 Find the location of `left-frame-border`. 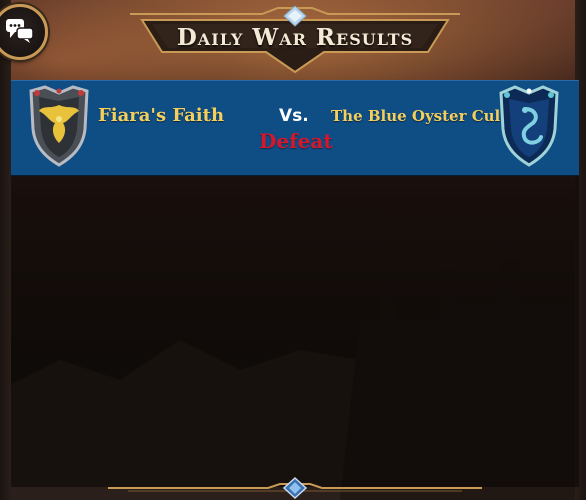

left-frame-border is located at coordinates (5, 250).